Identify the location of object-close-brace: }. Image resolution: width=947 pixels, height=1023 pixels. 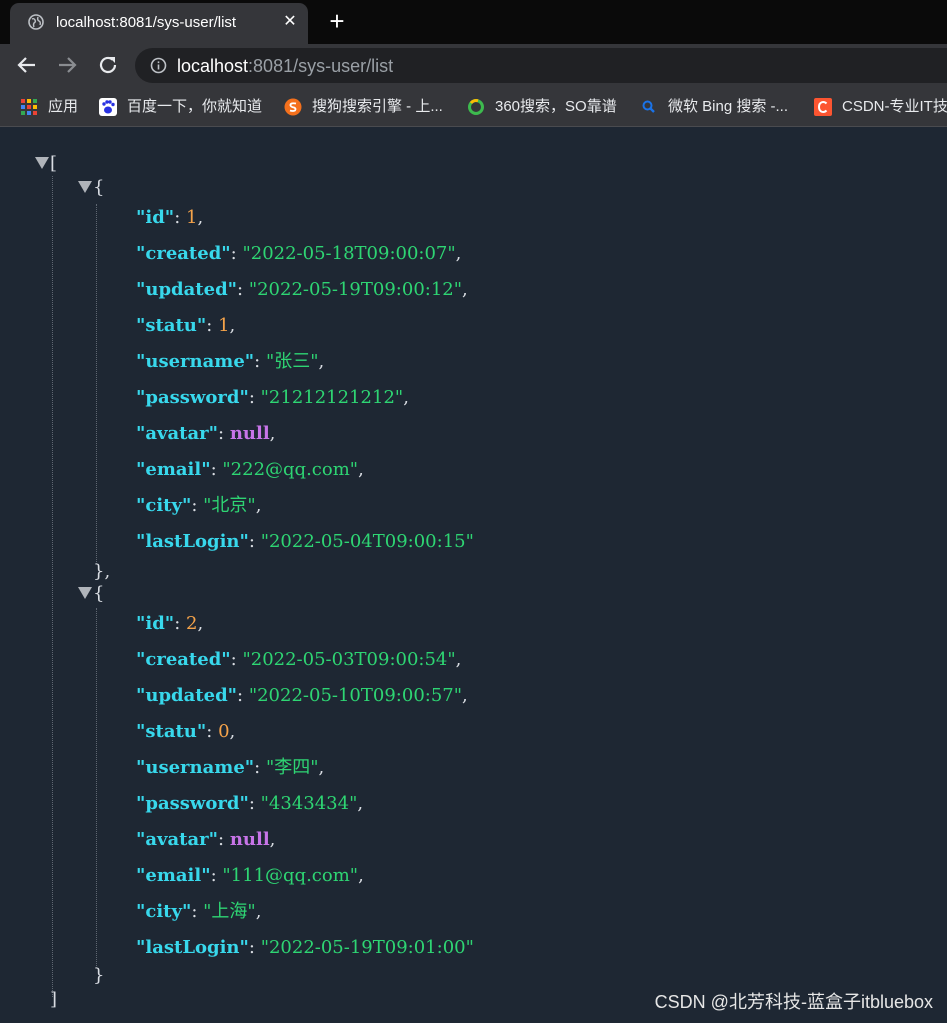
(99, 975).